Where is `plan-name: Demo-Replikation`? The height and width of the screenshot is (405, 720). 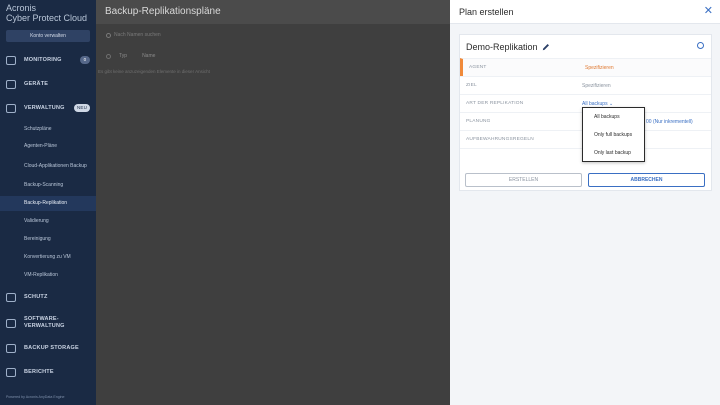 plan-name: Demo-Replikation is located at coordinates (508, 47).